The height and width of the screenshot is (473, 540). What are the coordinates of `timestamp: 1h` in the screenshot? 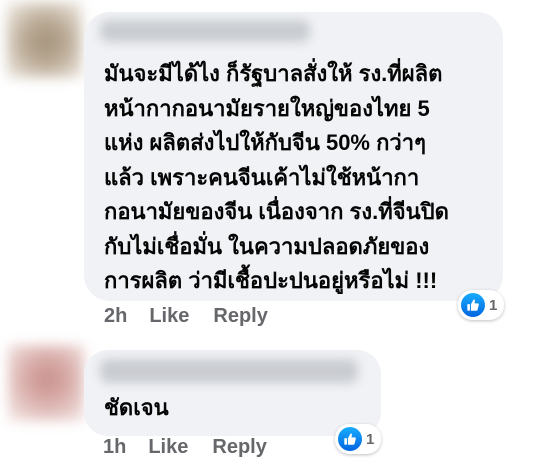 It's located at (114, 447).